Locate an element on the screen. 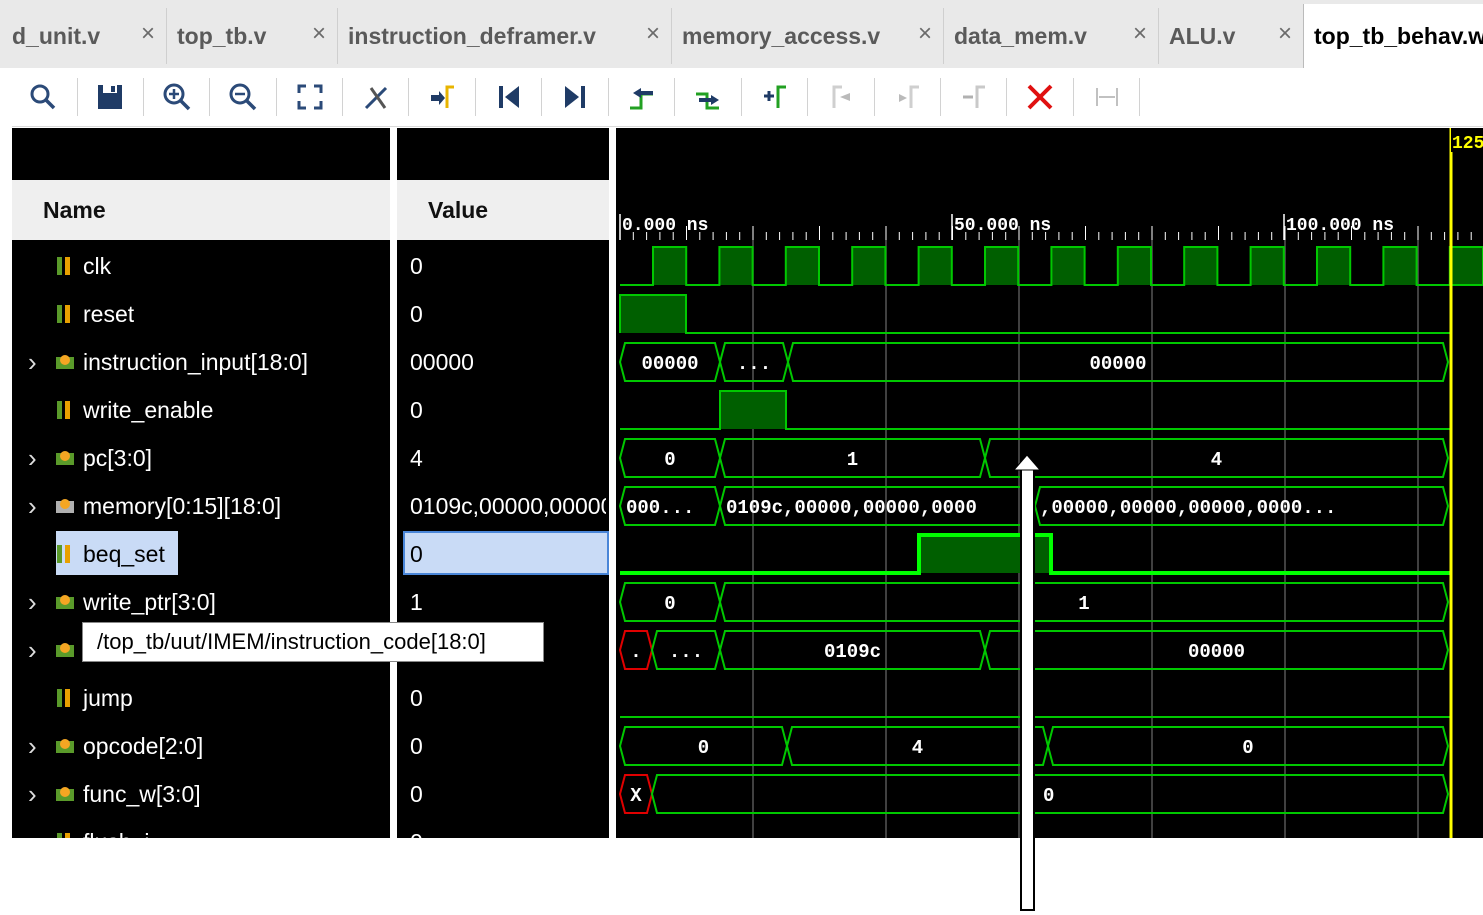  signal-name: write_enable is located at coordinates (148, 409).